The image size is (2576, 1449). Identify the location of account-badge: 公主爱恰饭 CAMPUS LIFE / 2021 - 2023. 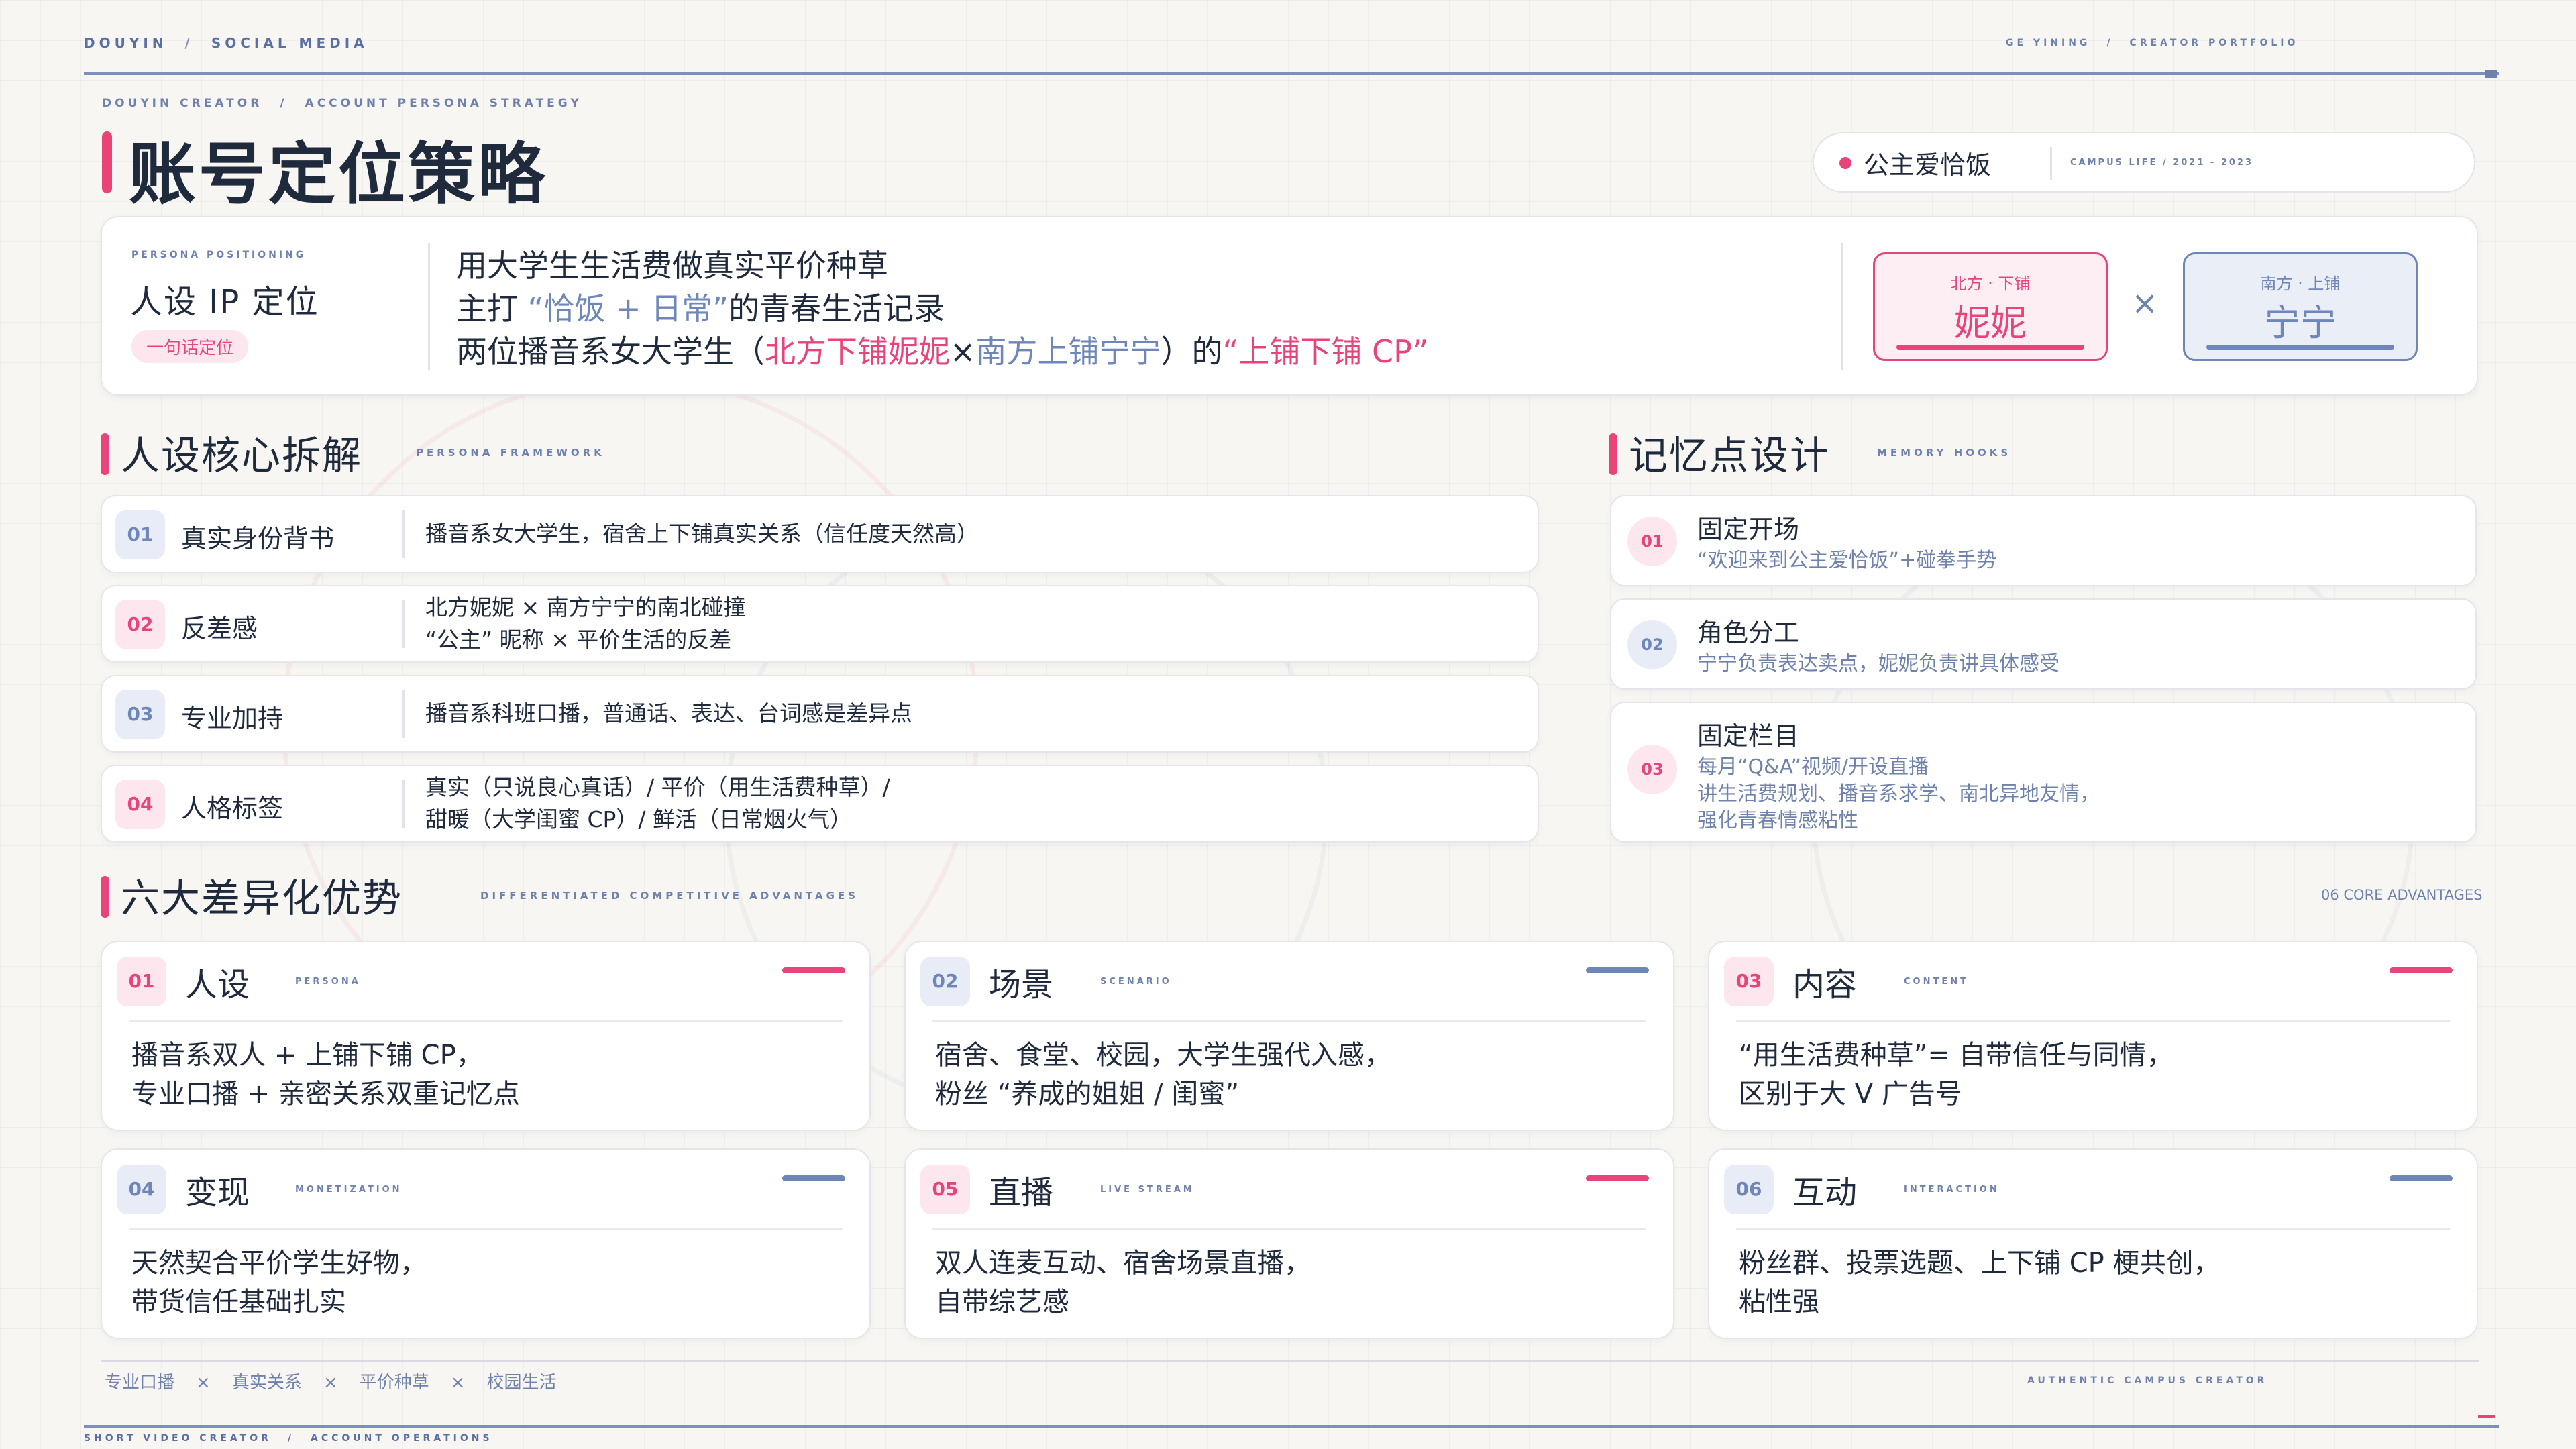
(2144, 162).